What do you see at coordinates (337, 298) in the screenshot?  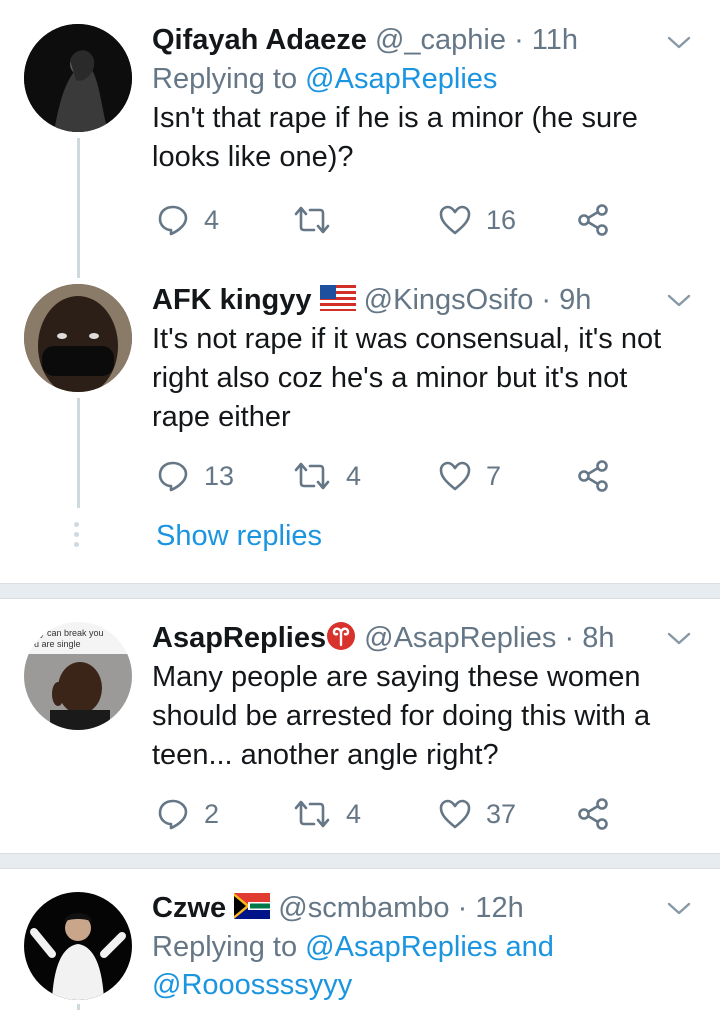 I see `us-flag-icon` at bounding box center [337, 298].